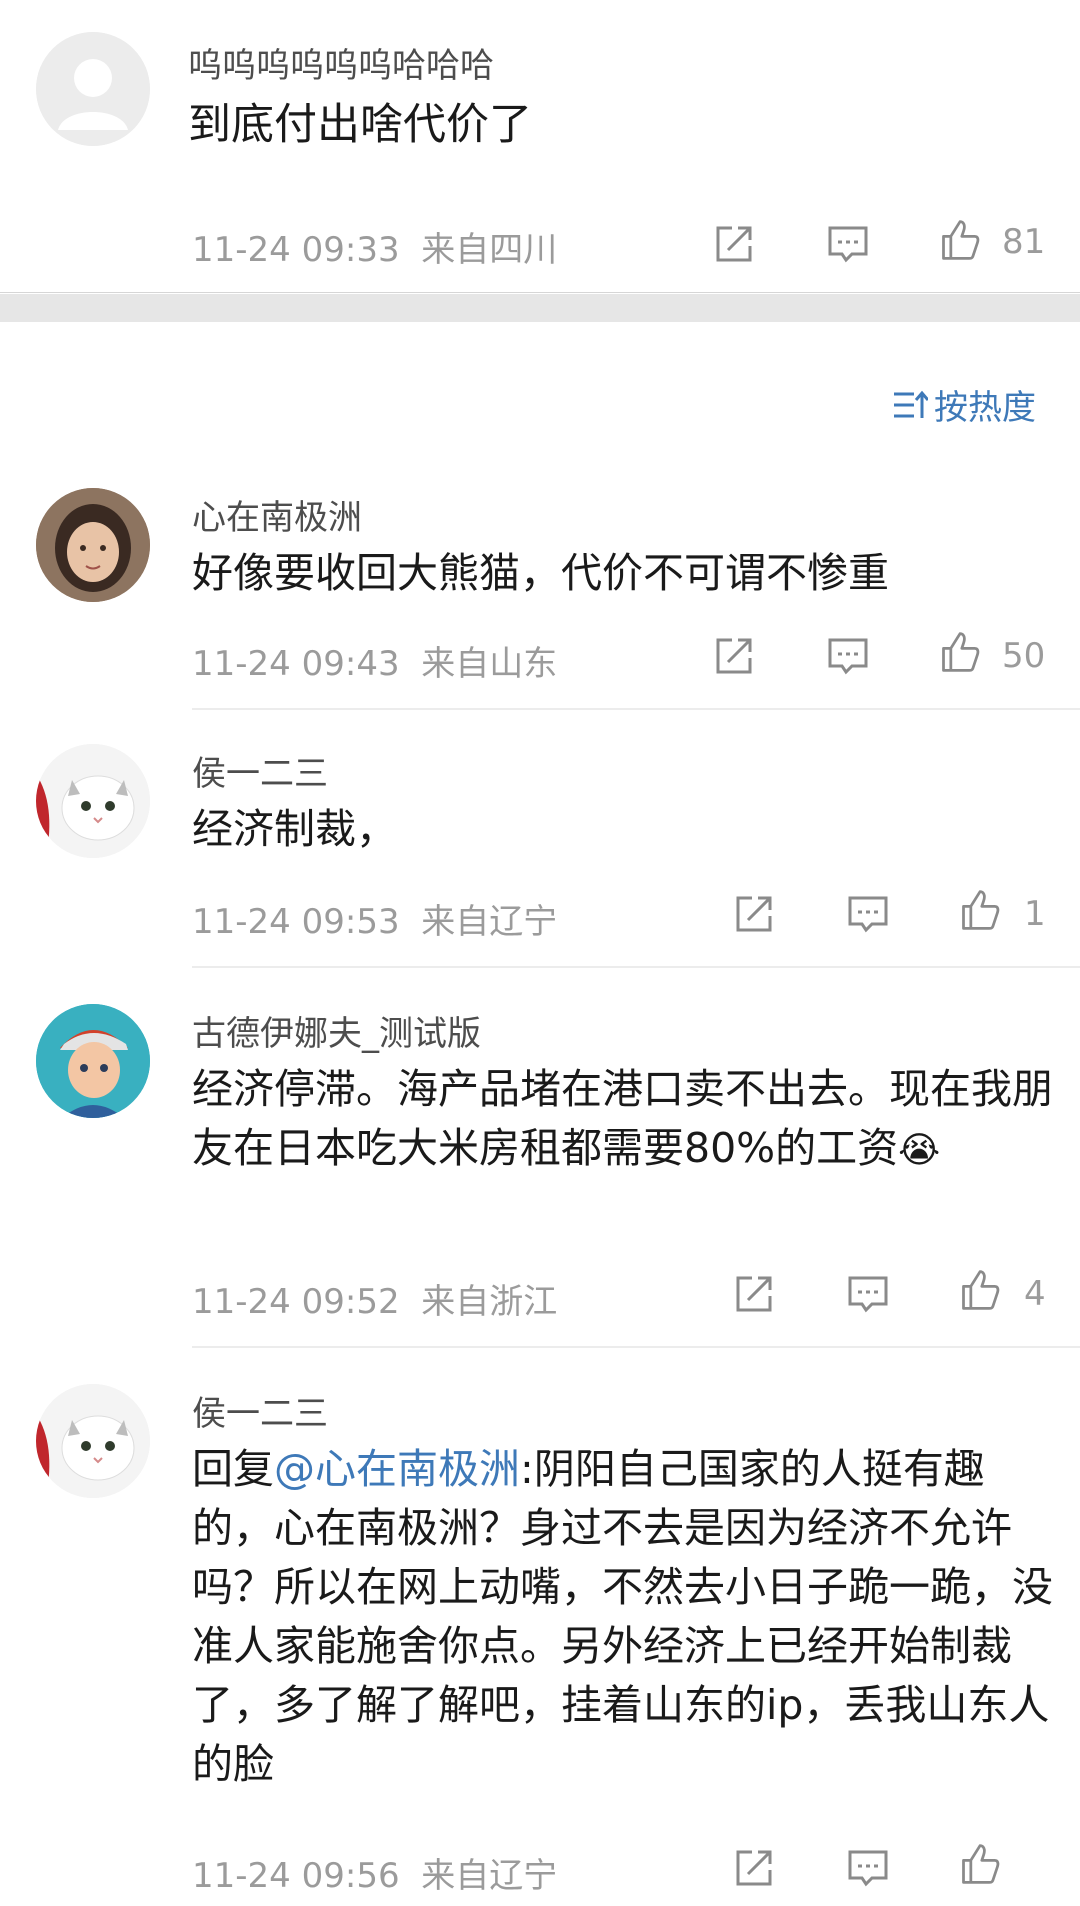  I want to click on comment-meta: 11-24 09:53 来自辽宁, so click(374, 918).